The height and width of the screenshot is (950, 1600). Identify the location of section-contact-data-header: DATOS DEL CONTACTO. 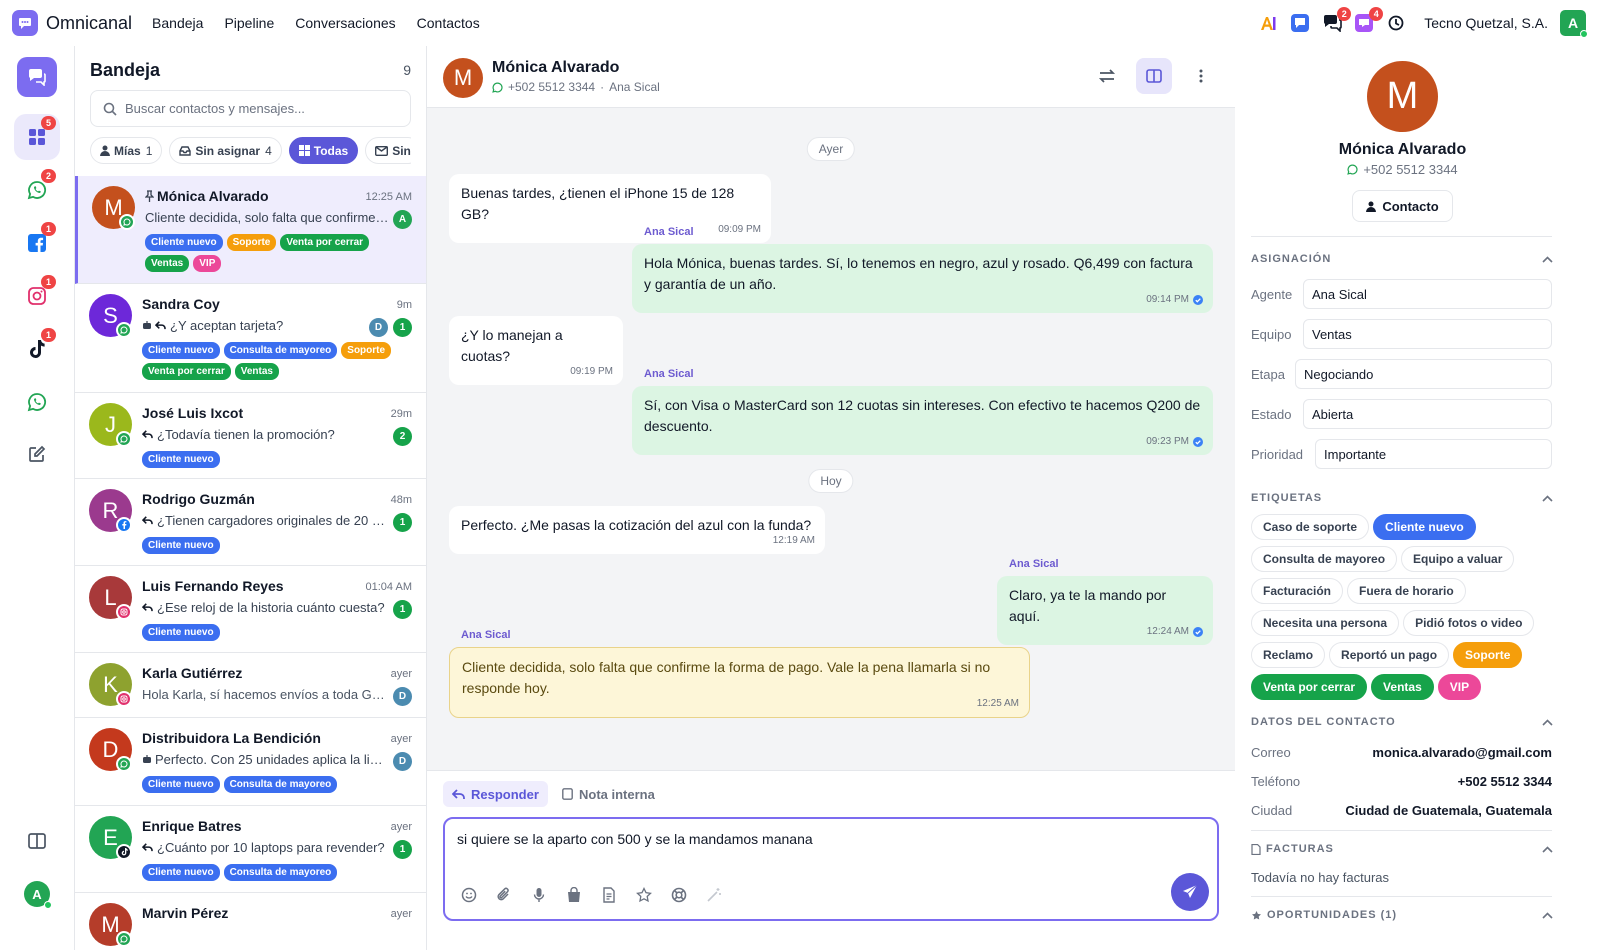
(1402, 722).